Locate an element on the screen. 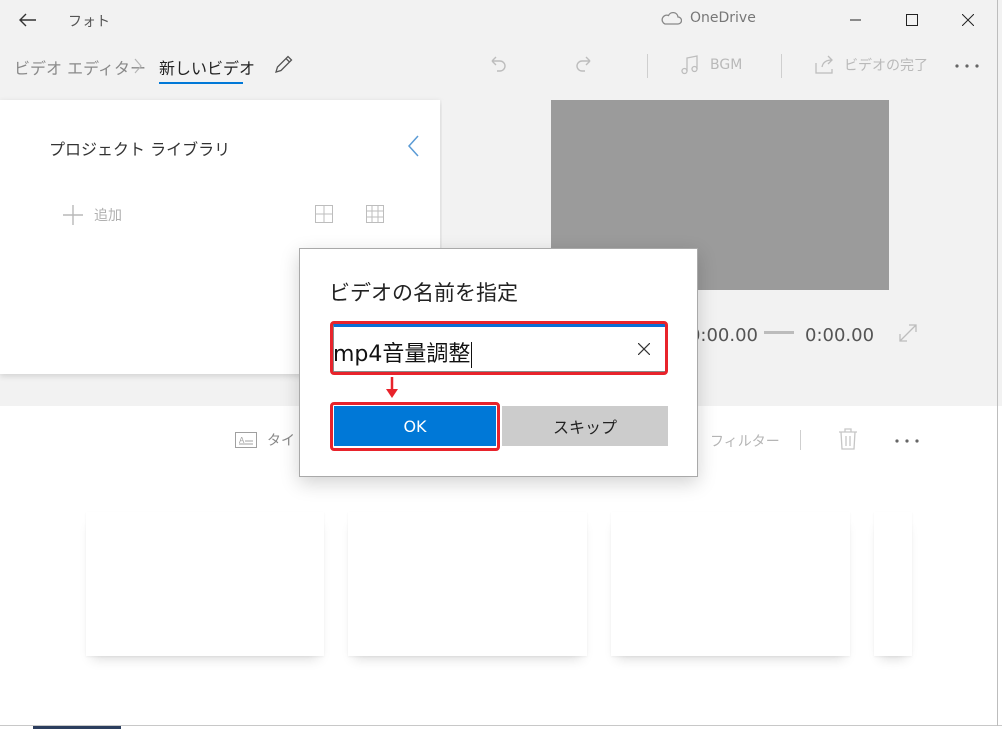  finish-video-label: ビデオの完了 is located at coordinates (886, 66).